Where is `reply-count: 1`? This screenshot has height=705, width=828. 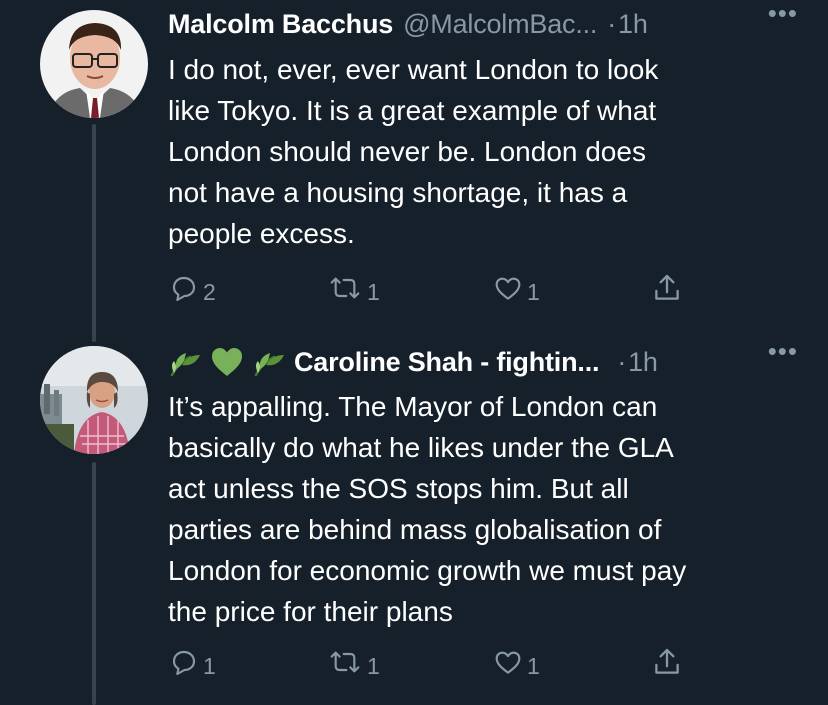 reply-count: 1 is located at coordinates (209, 665).